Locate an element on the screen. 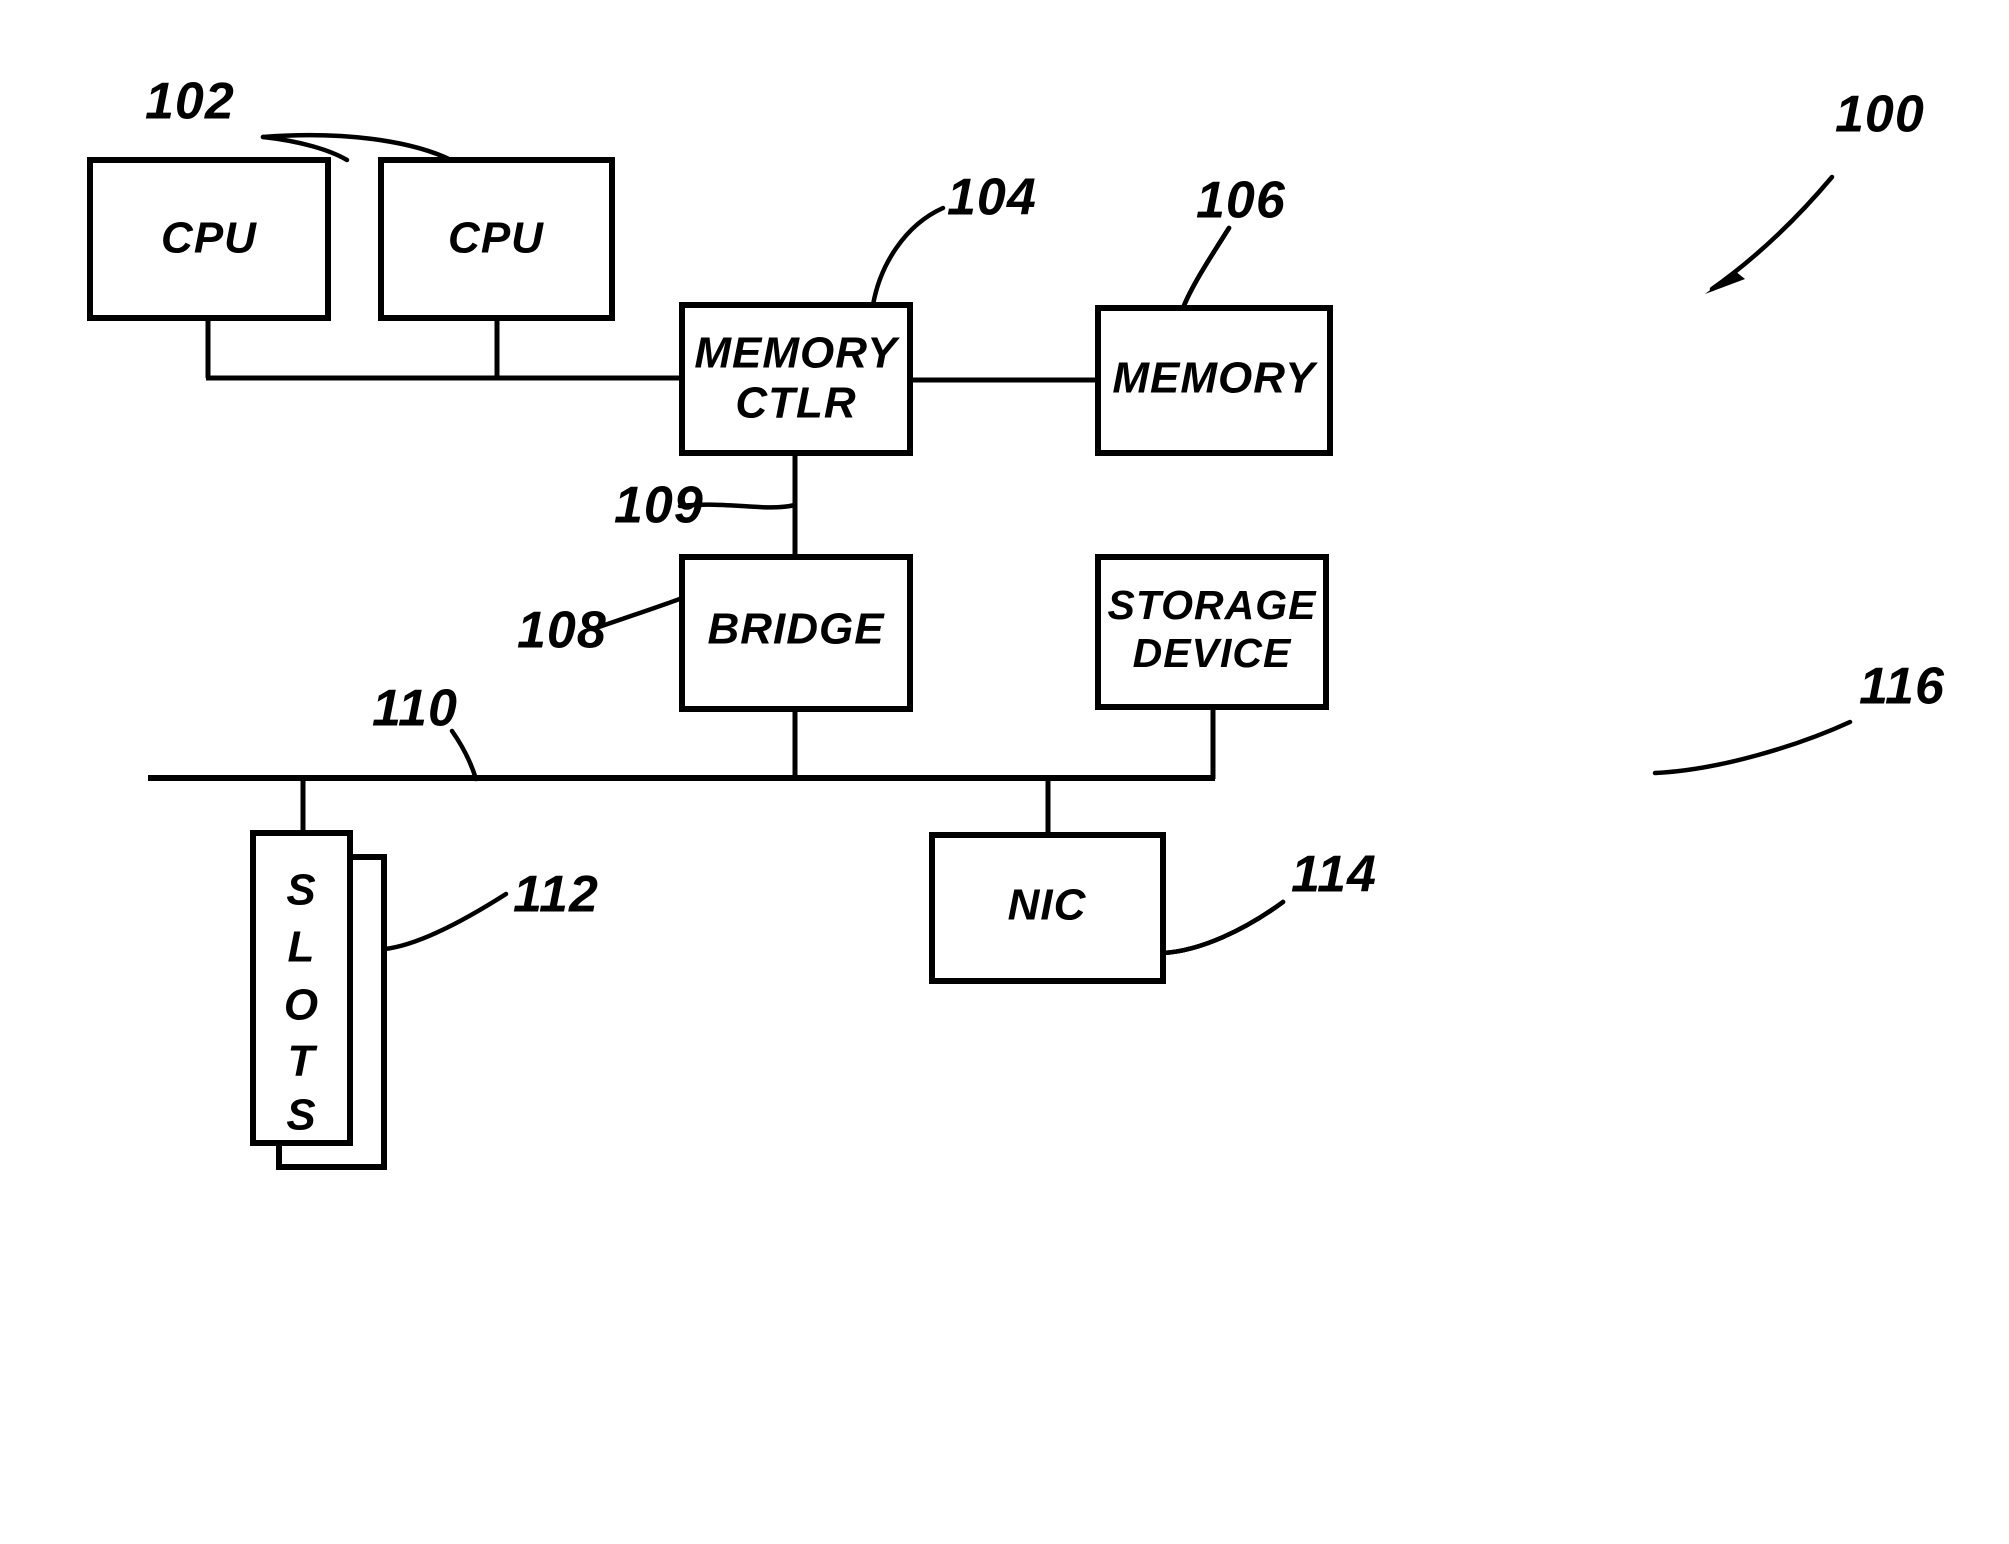 This screenshot has width=2009, height=1544. ref-numeral-116: 116 is located at coordinates (1902, 687).